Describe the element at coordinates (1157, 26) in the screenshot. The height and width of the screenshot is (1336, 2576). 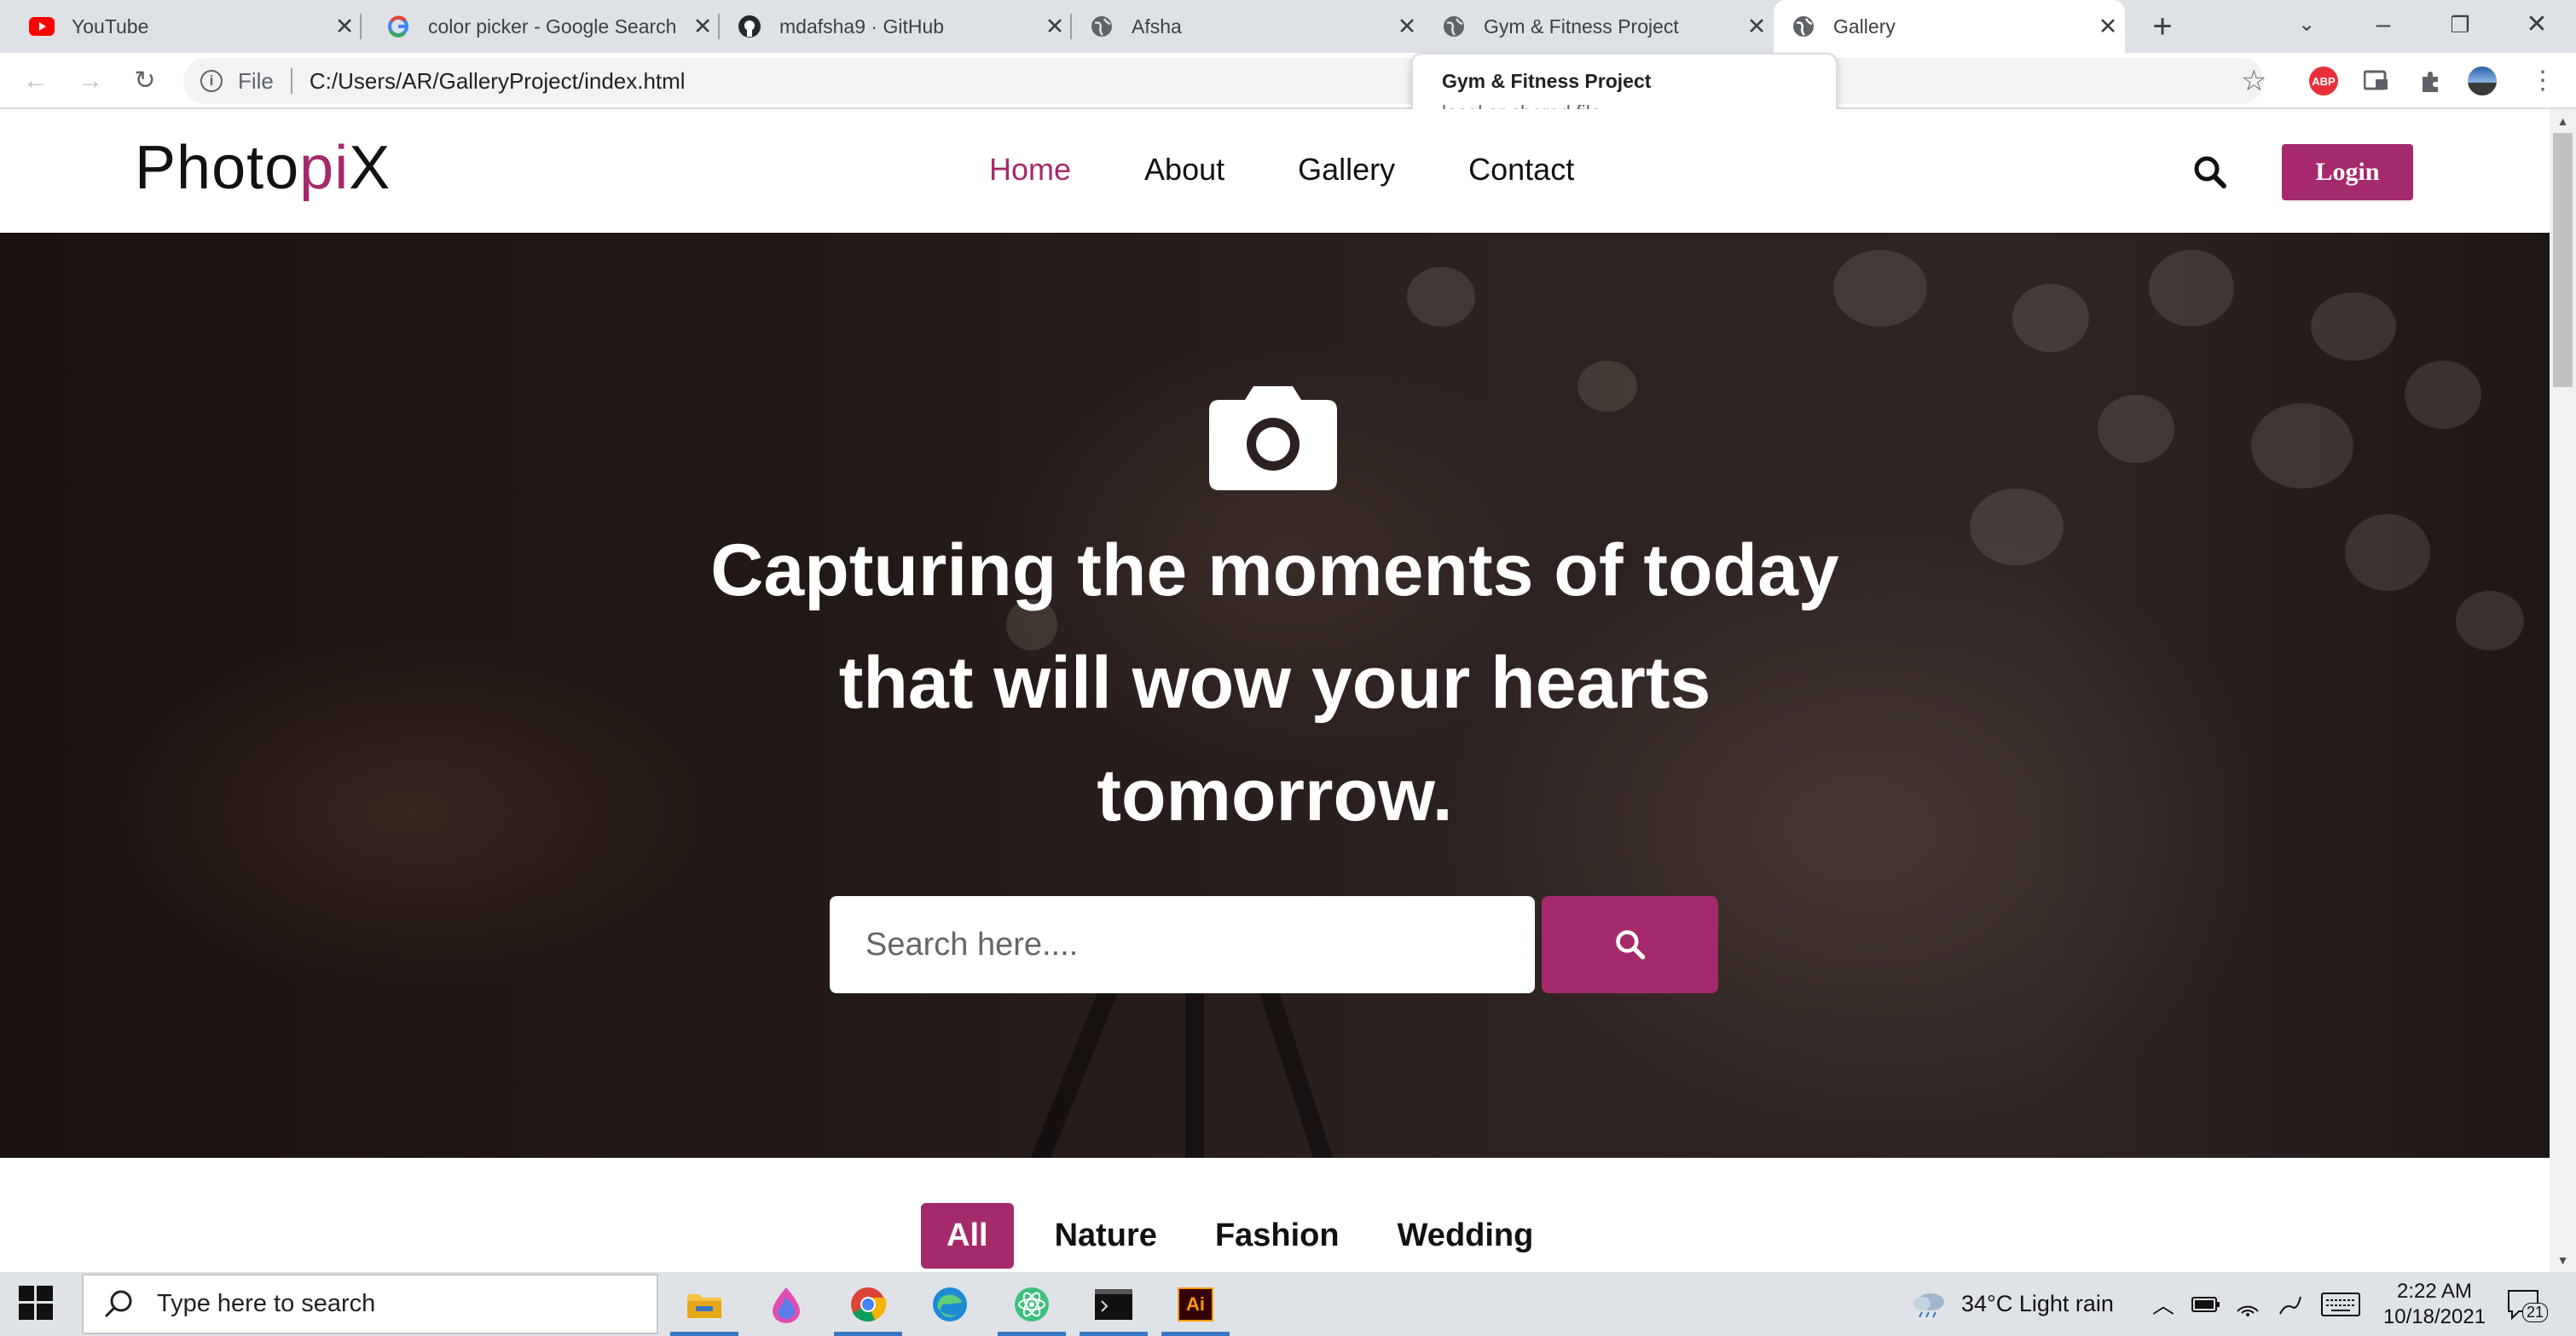
I see `tab-title: Afsha` at that location.